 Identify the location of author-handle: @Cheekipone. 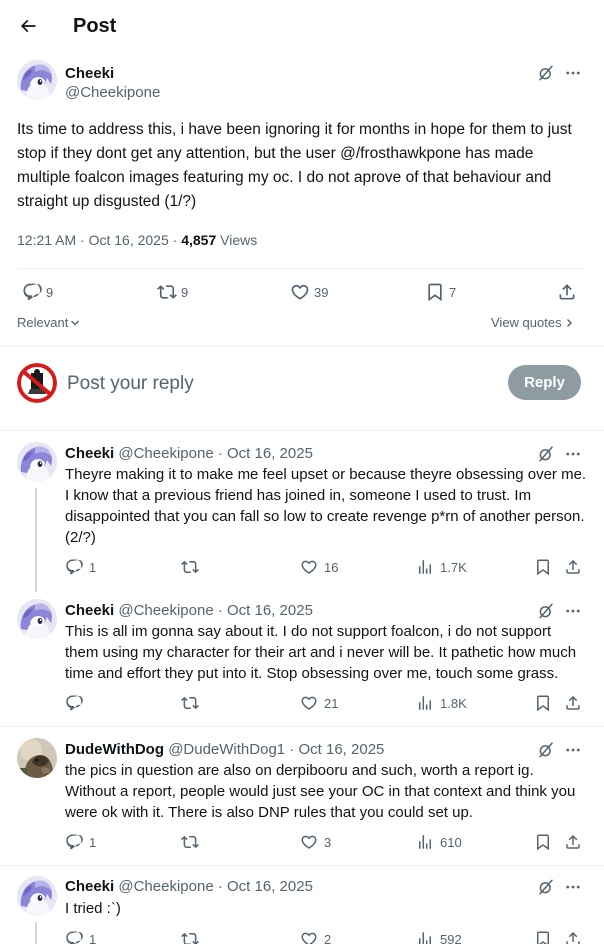
(112, 93).